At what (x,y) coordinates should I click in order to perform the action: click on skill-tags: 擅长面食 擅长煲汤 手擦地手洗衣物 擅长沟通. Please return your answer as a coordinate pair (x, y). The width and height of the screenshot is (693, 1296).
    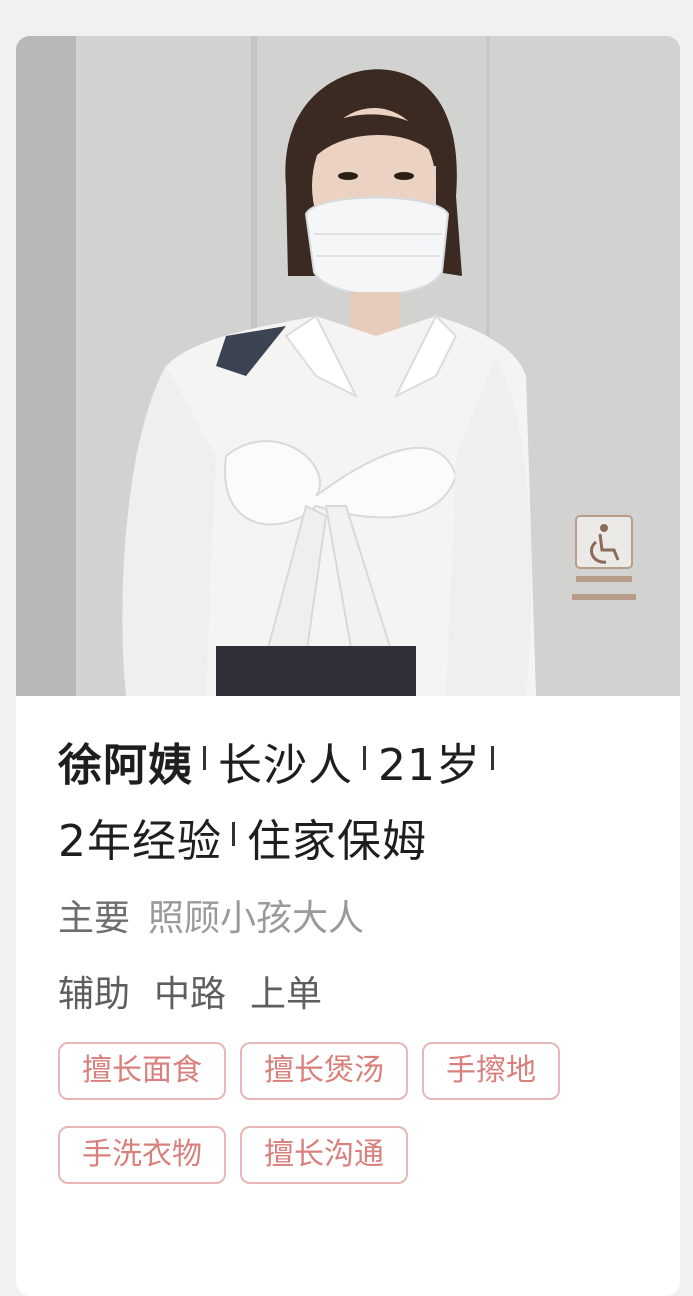
    Looking at the image, I should click on (358, 1126).